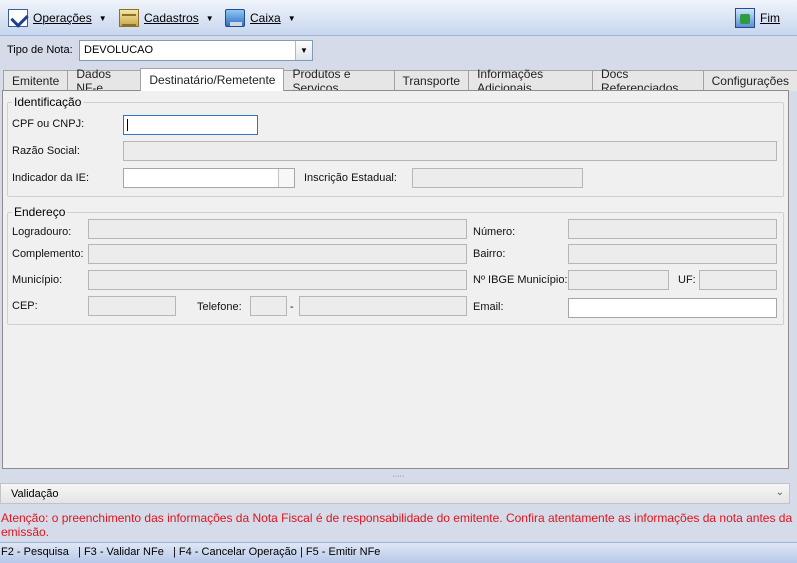 This screenshot has width=797, height=563. What do you see at coordinates (119, 50) in the screenshot?
I see `tipo-nota-value: DEVOLUCAO` at bounding box center [119, 50].